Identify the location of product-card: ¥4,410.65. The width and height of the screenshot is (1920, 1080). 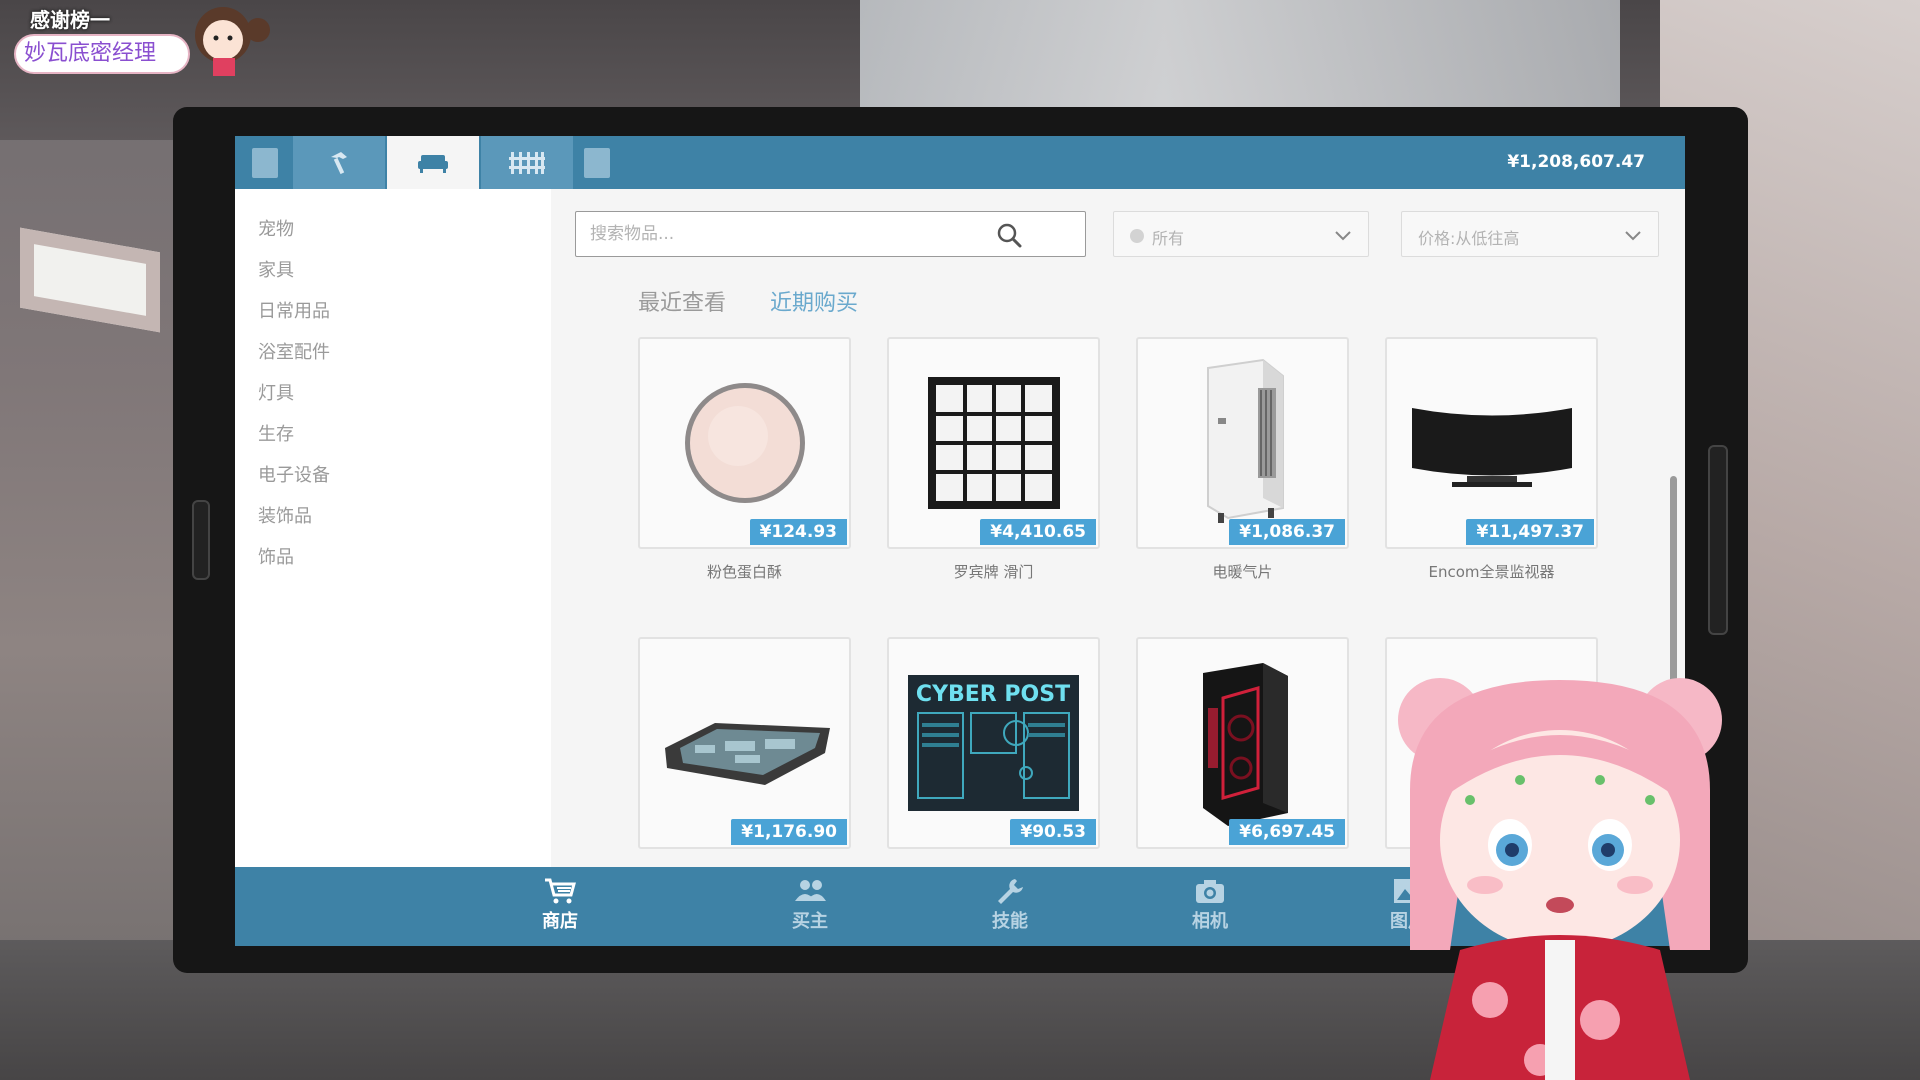
(993, 443).